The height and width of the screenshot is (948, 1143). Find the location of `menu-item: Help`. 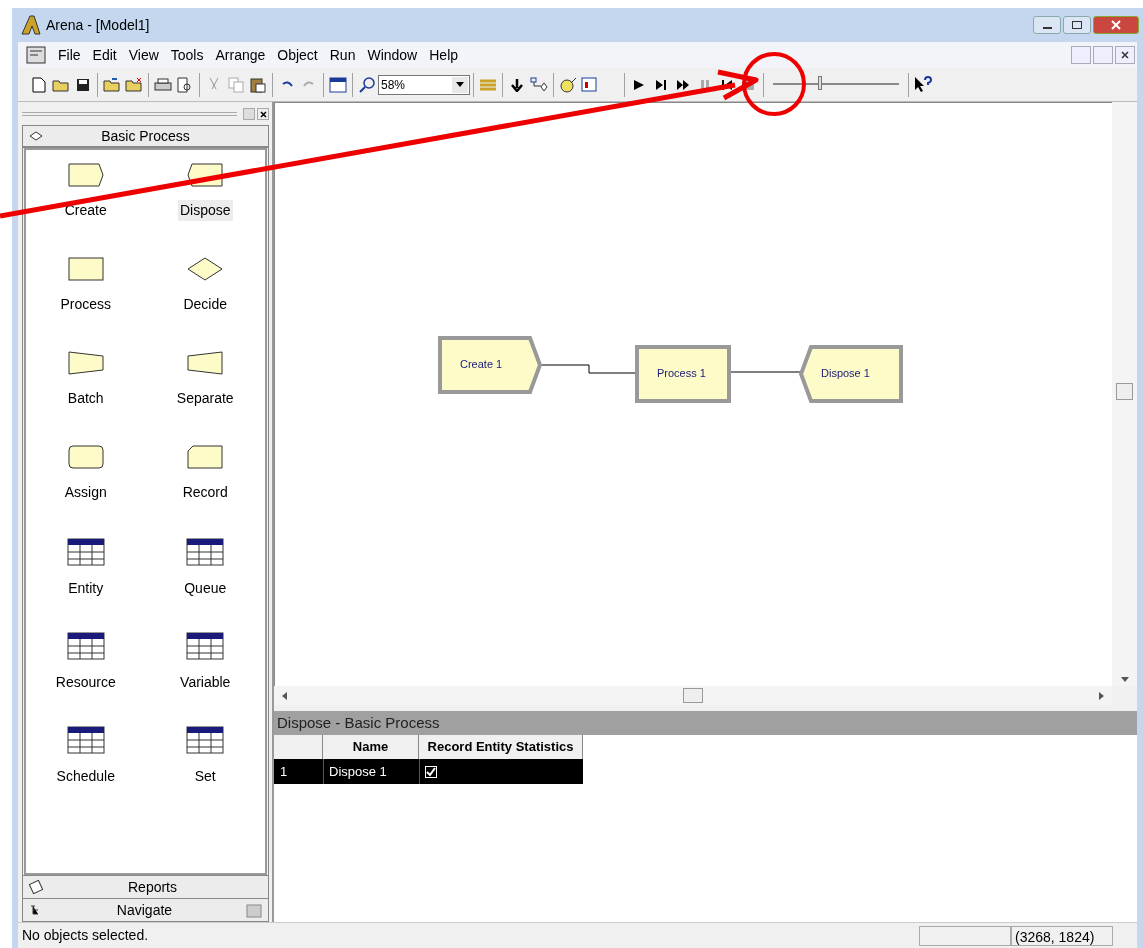

menu-item: Help is located at coordinates (444, 55).